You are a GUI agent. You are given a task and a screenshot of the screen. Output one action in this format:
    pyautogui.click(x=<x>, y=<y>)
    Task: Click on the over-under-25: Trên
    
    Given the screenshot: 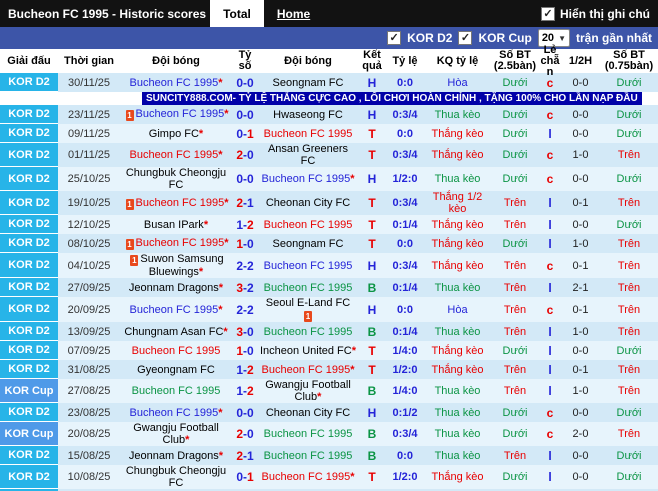 What is the action you would take?
    pyautogui.click(x=515, y=224)
    